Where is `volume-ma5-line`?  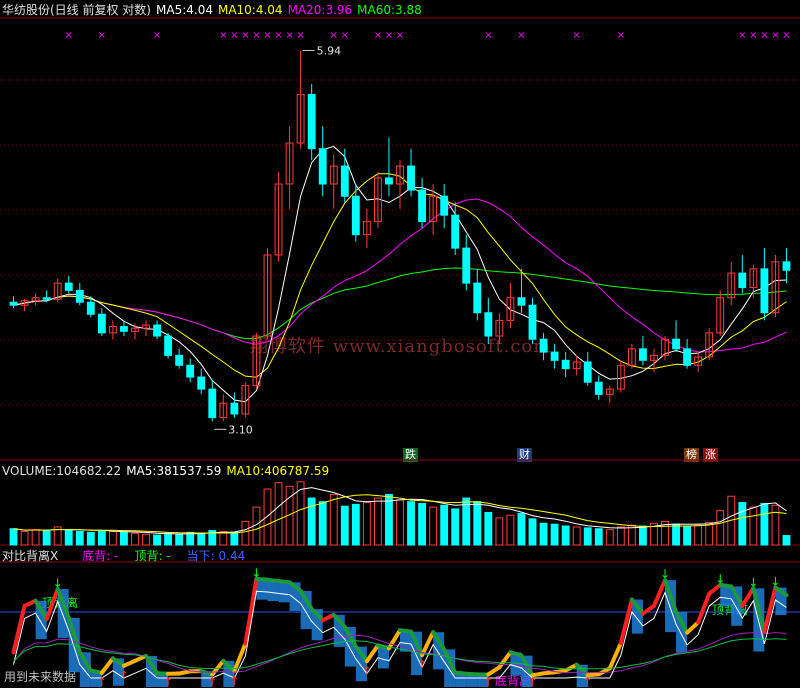 volume-ma5-line is located at coordinates (400, 511).